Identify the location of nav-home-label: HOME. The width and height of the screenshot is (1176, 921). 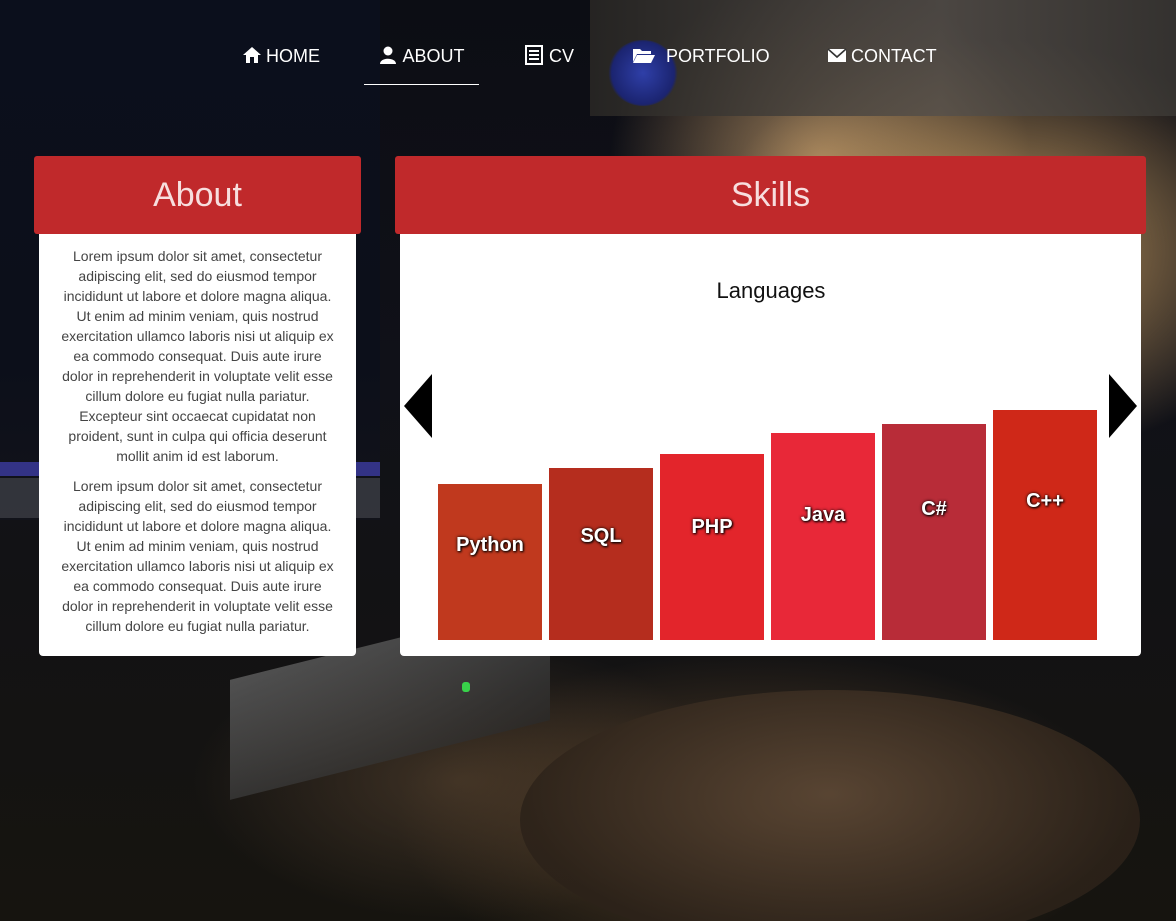
(293, 56).